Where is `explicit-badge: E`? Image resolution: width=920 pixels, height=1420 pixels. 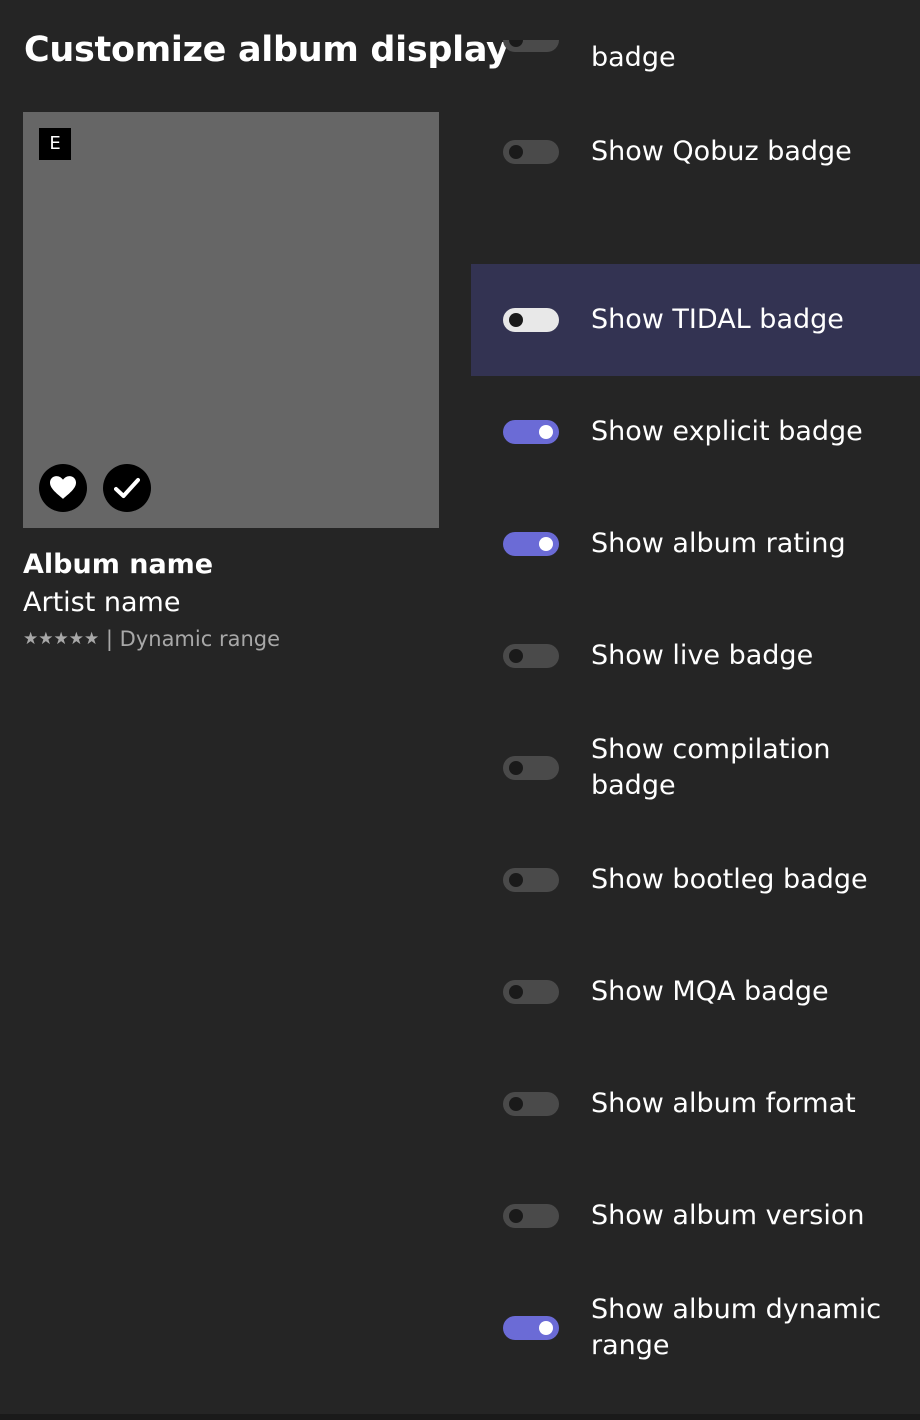 explicit-badge: E is located at coordinates (55, 144).